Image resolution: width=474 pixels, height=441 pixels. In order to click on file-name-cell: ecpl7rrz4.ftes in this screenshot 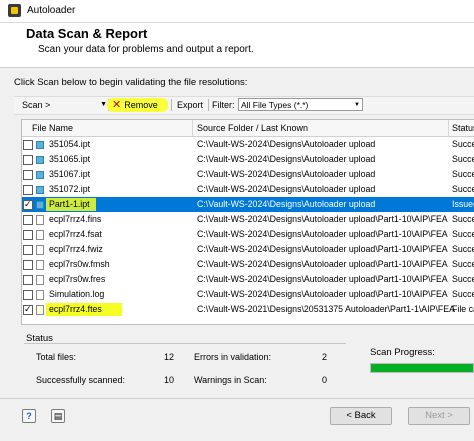, I will do `click(75, 309)`.